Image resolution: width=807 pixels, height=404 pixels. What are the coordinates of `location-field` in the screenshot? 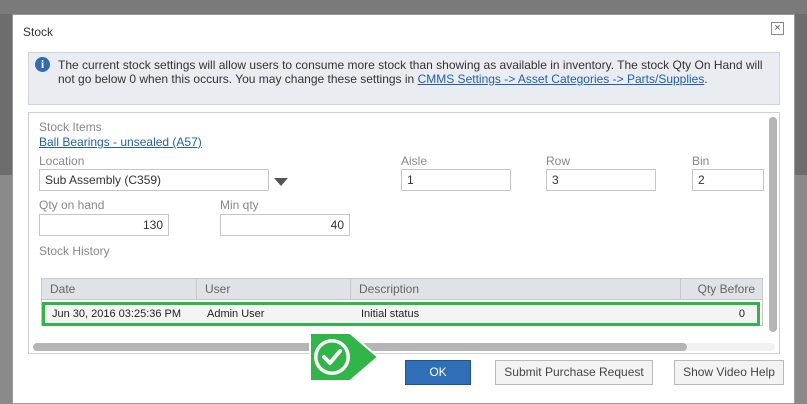 It's located at (154, 180).